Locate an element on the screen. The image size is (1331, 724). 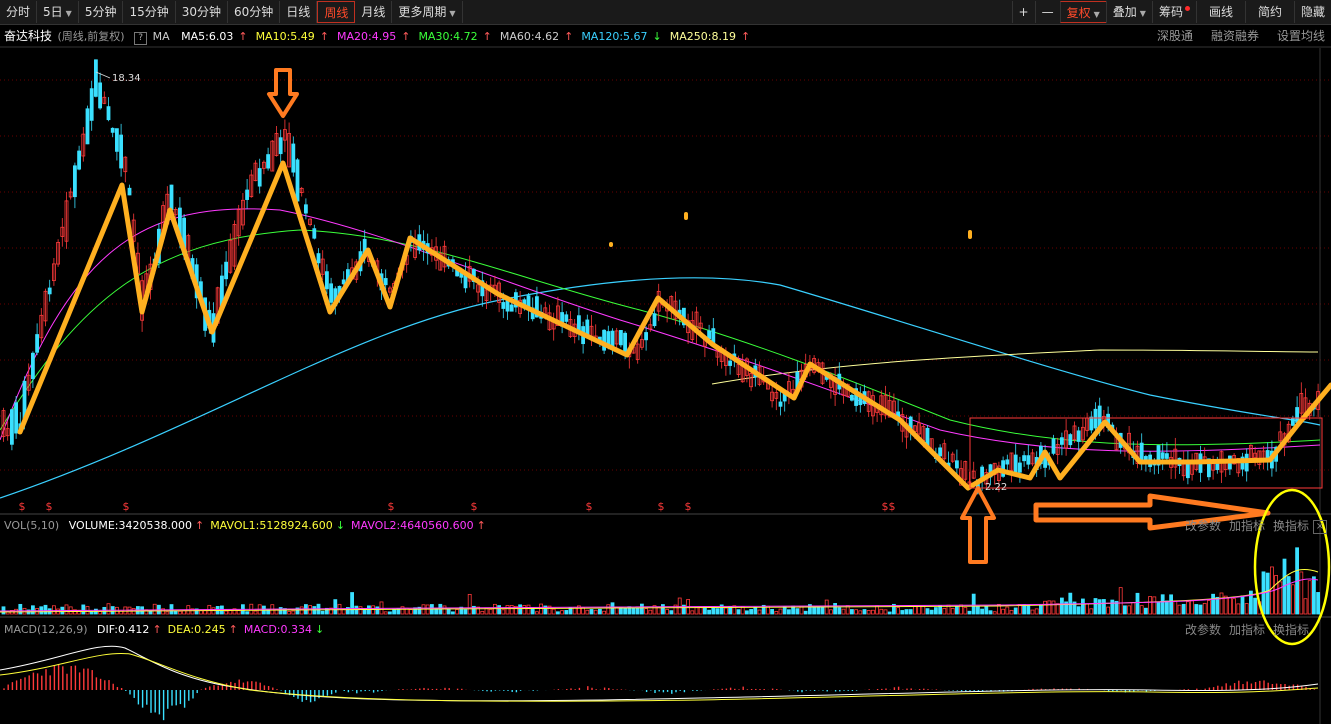
close-icon: × is located at coordinates (1320, 527).